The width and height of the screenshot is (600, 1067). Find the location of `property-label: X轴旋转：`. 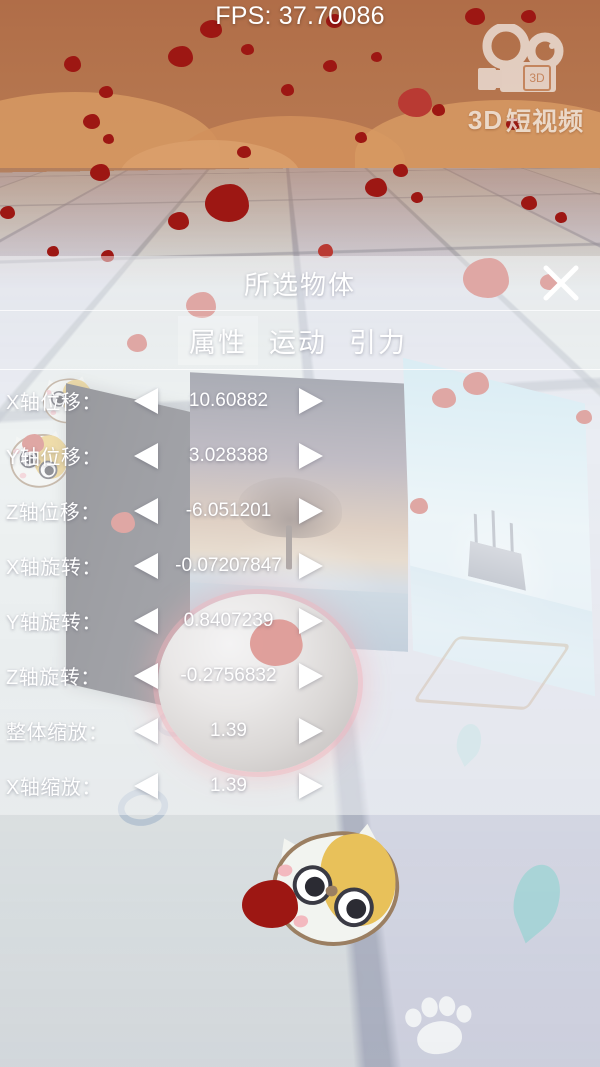

property-label: X轴旋转： is located at coordinates (54, 568).